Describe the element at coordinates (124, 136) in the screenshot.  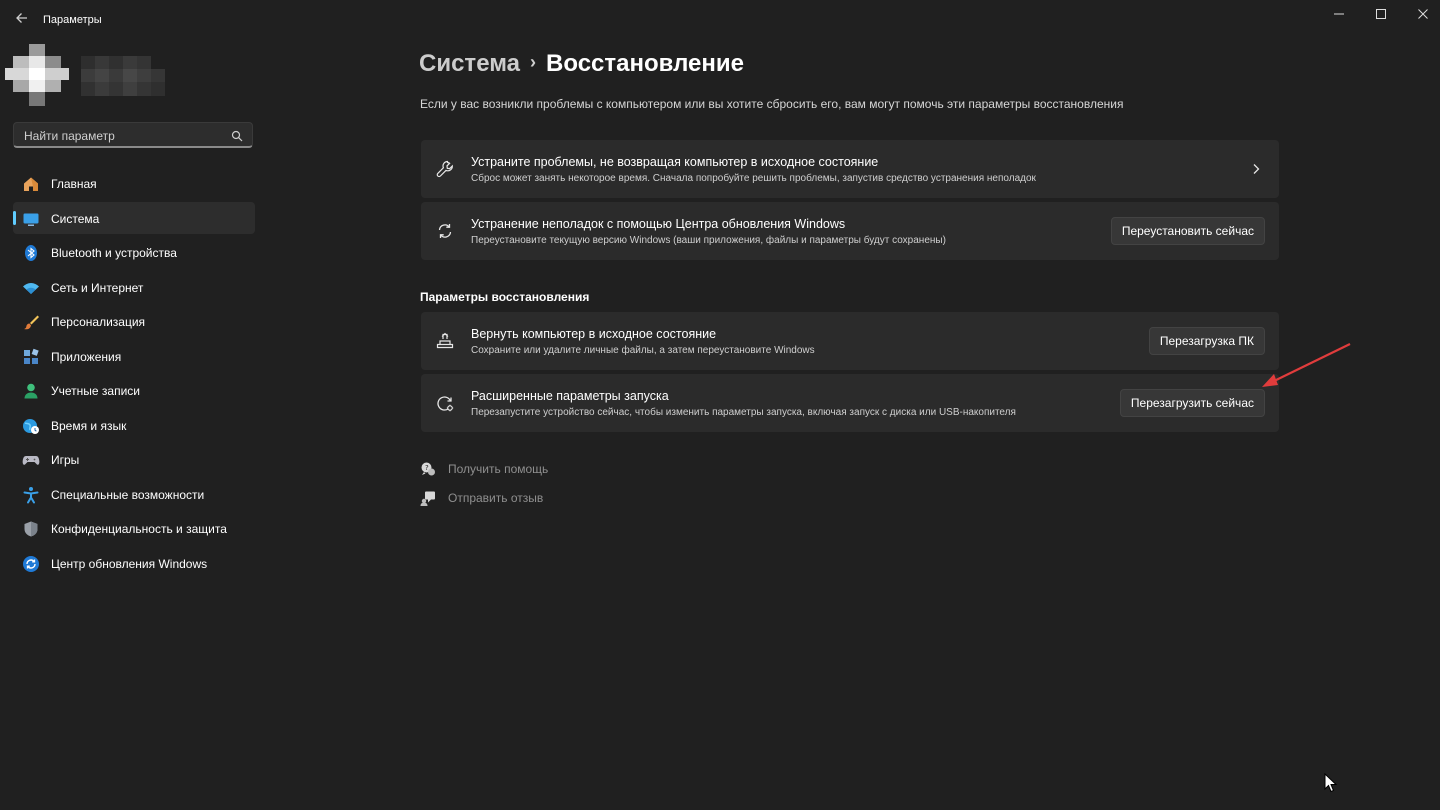
I see `search-input` at that location.